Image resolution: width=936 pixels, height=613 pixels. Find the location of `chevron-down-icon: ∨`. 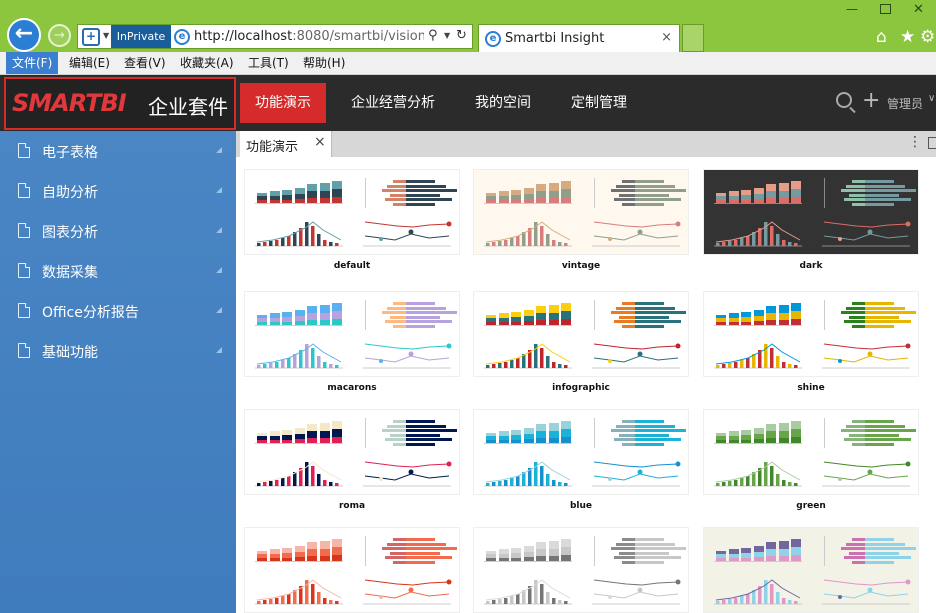

chevron-down-icon: ∨ is located at coordinates (931, 98).